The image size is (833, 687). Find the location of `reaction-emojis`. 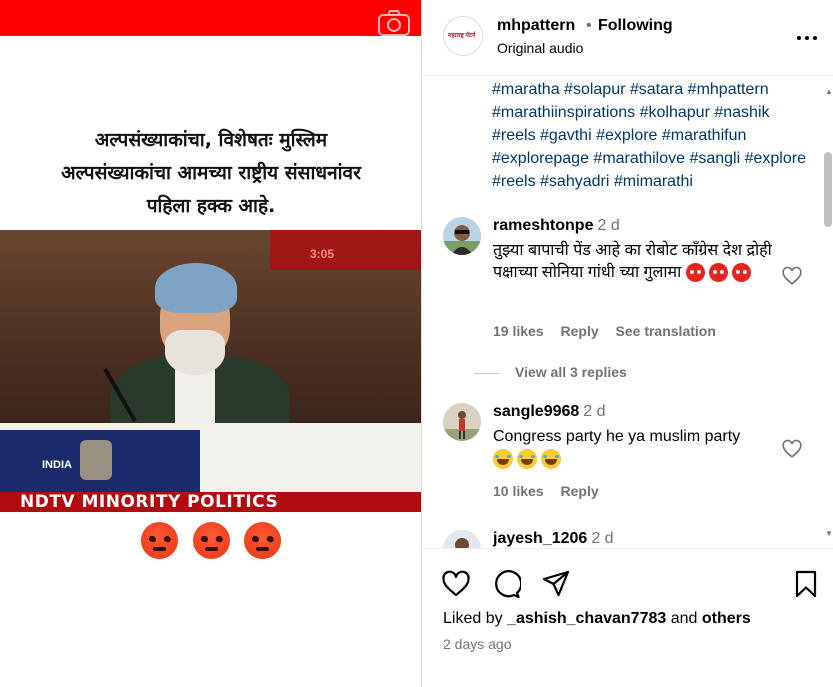

reaction-emojis is located at coordinates (210, 540).